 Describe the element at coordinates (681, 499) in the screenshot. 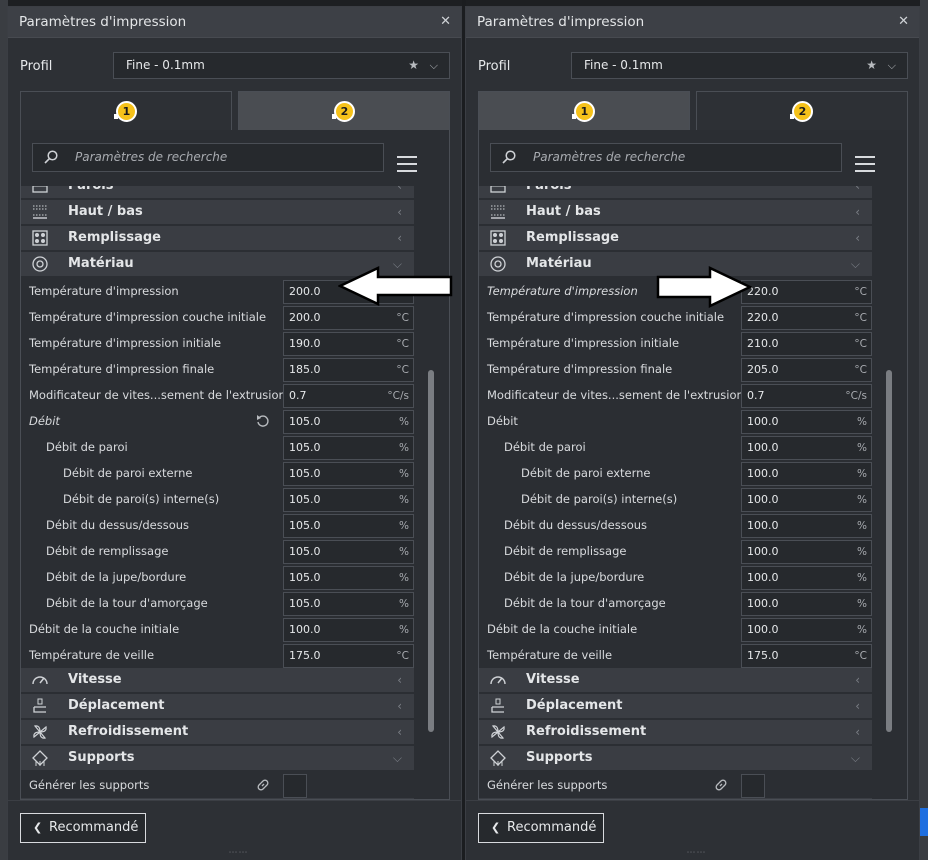

I see `setting-row: Débit de paroi(s) interne(s) 100.0%` at that location.